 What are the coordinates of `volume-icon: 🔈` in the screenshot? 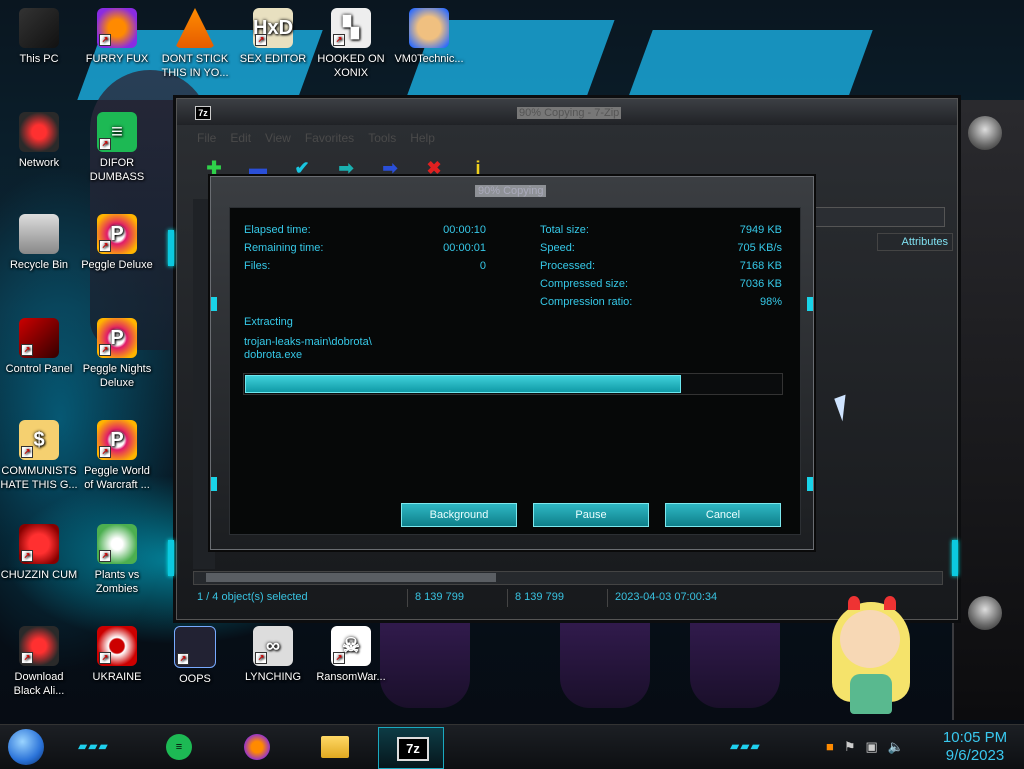 It's located at (896, 747).